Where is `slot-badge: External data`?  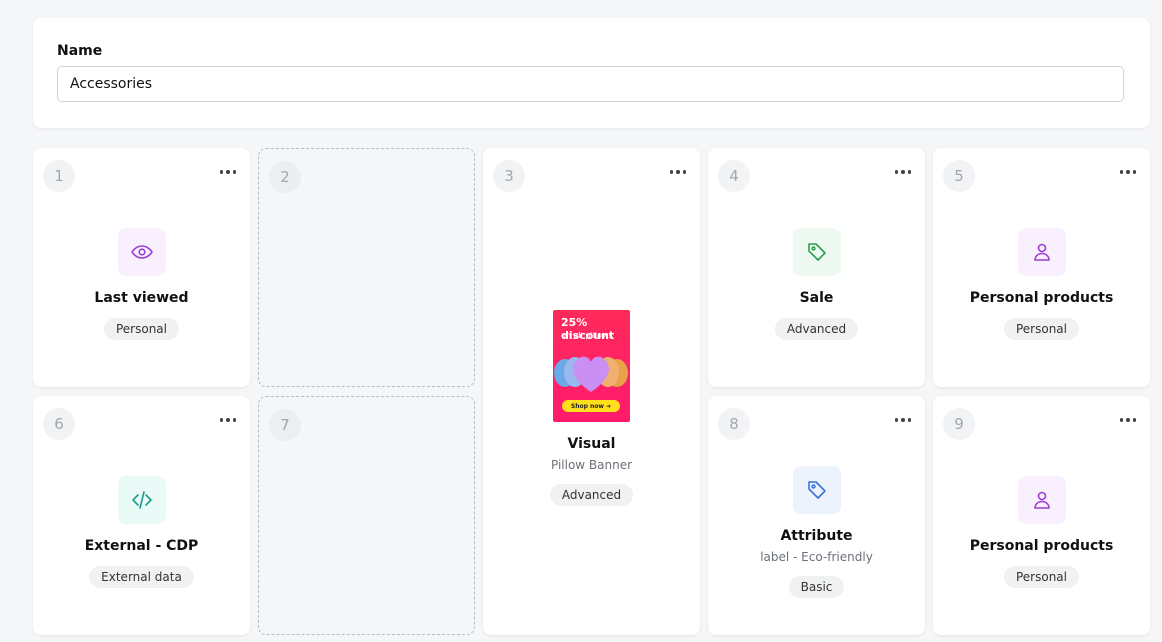
slot-badge: External data is located at coordinates (141, 577).